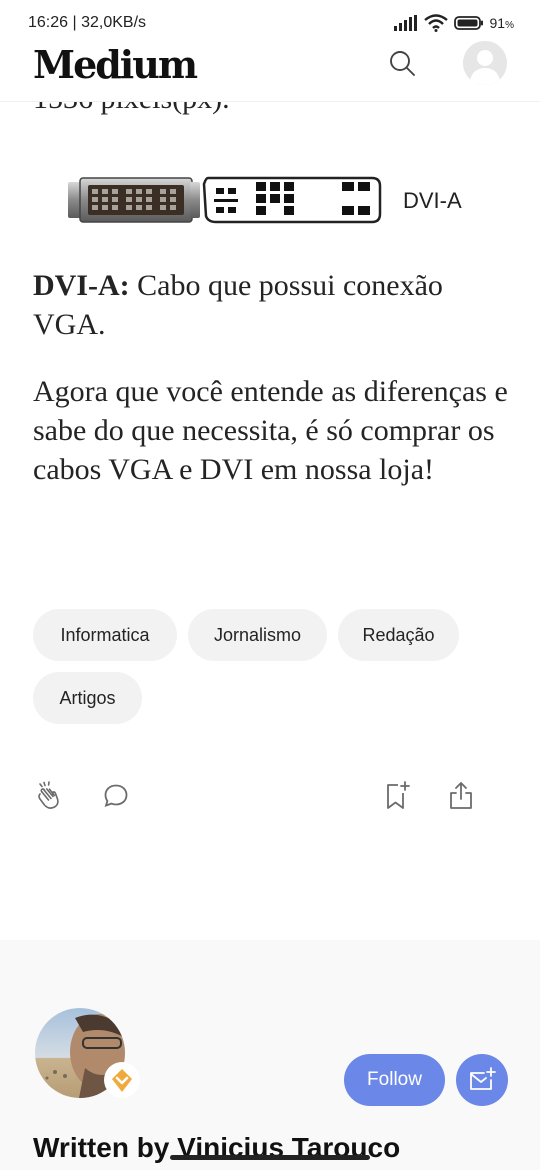 The image size is (540, 1170). What do you see at coordinates (501, 23) in the screenshot?
I see `battery-level: 91%` at bounding box center [501, 23].